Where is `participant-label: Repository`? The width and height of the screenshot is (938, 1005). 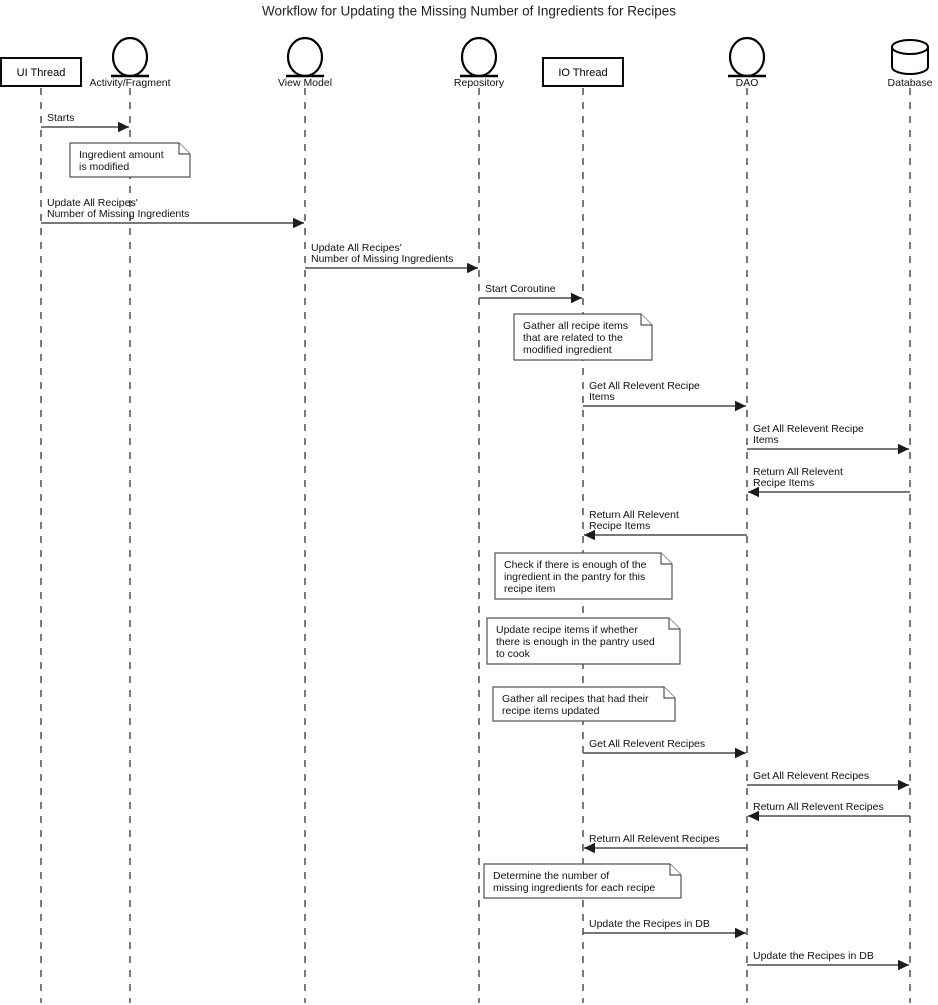 participant-label: Repository is located at coordinates (479, 83).